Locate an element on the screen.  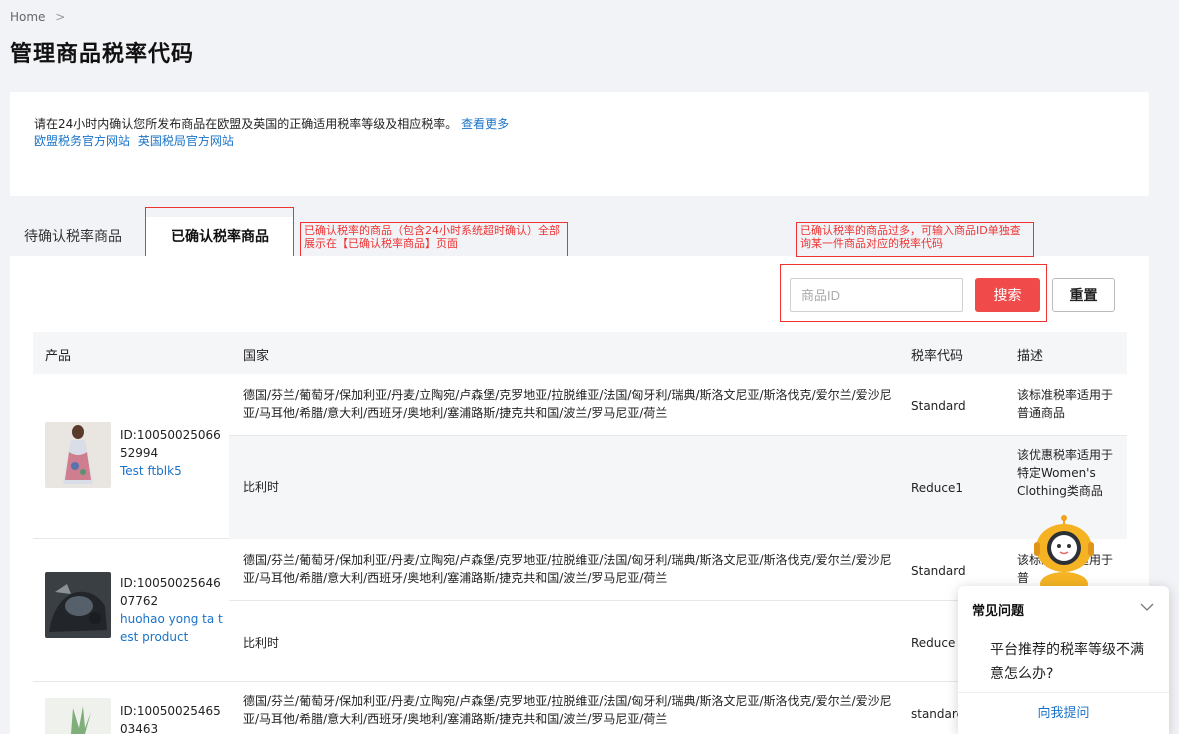
product-name-link: Test ftblk5 is located at coordinates (174, 471).